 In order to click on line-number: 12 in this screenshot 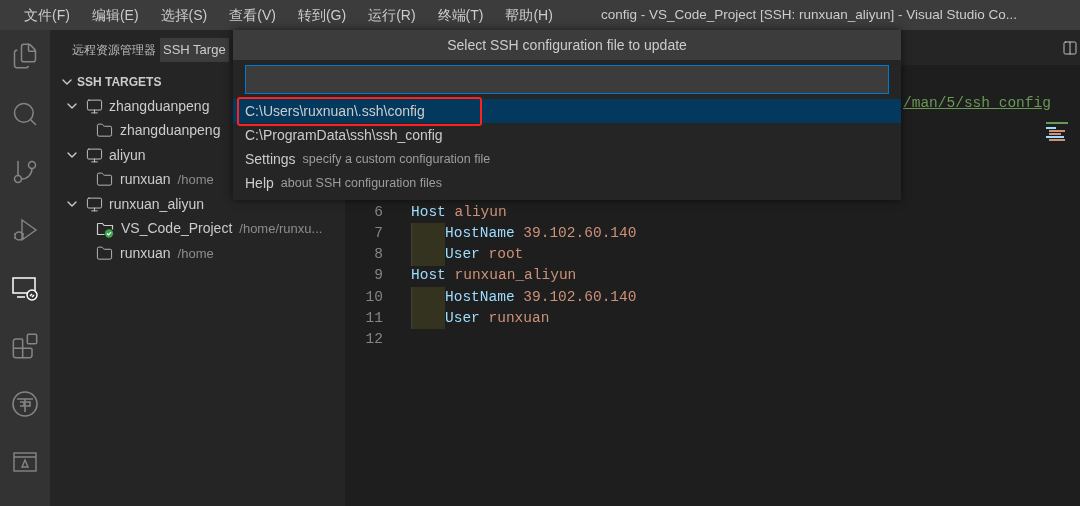, I will do `click(373, 340)`.